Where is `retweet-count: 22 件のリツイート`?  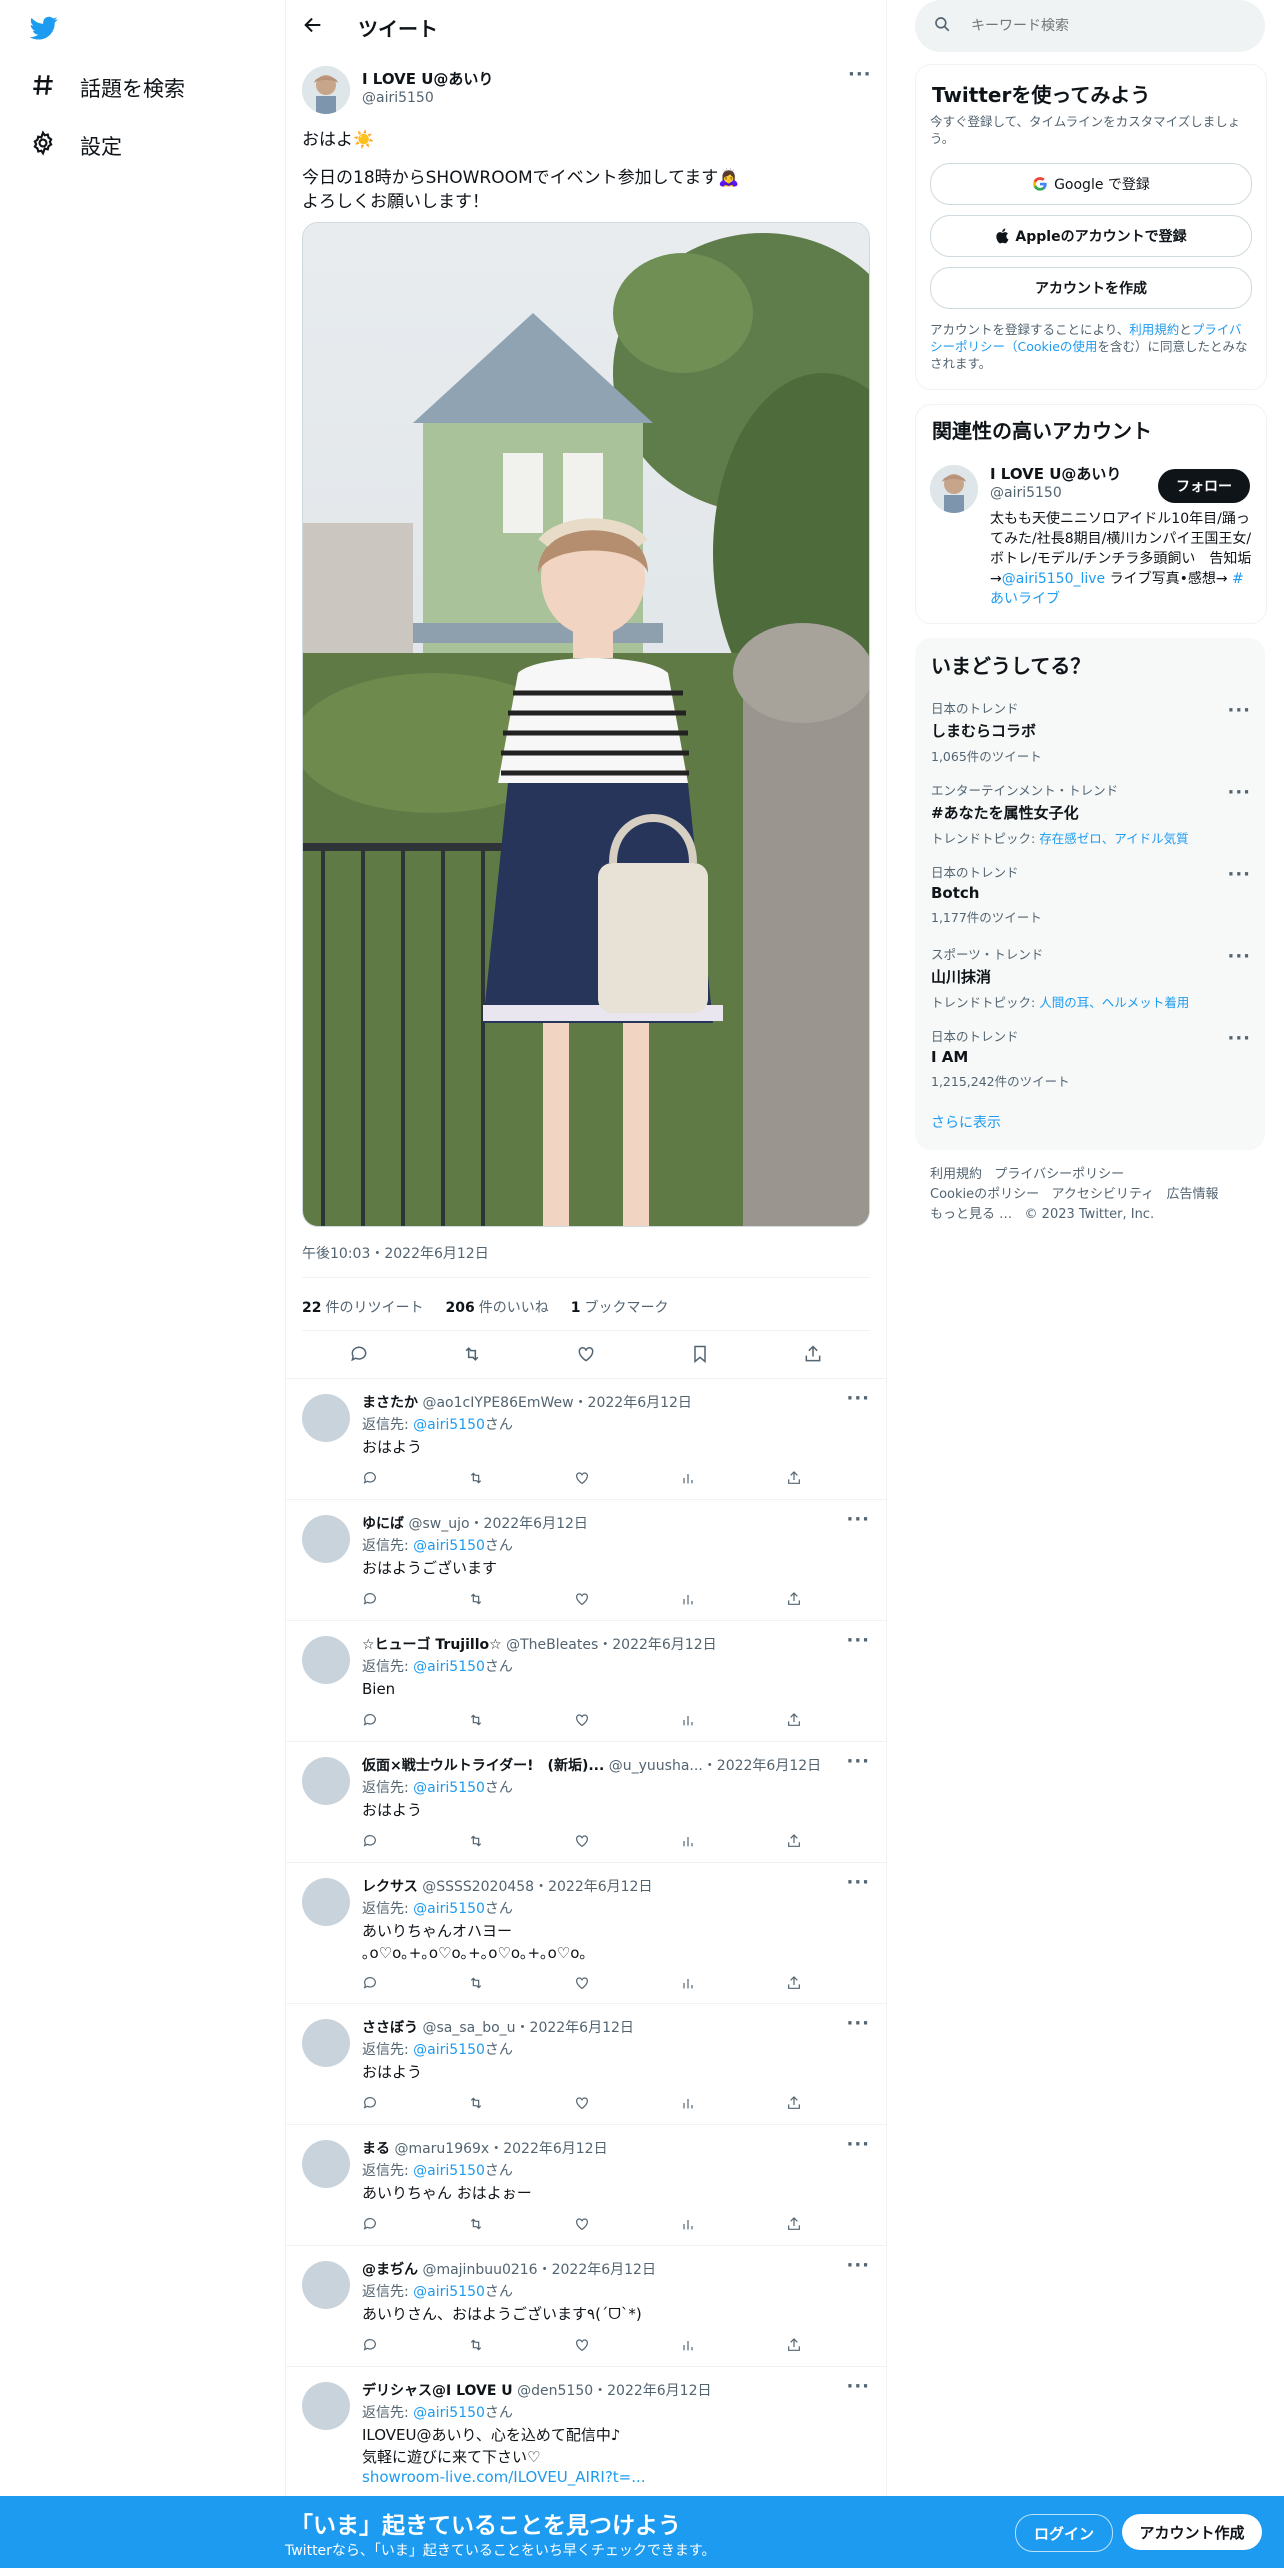
retweet-count: 22 件のリツイート is located at coordinates (362, 1307).